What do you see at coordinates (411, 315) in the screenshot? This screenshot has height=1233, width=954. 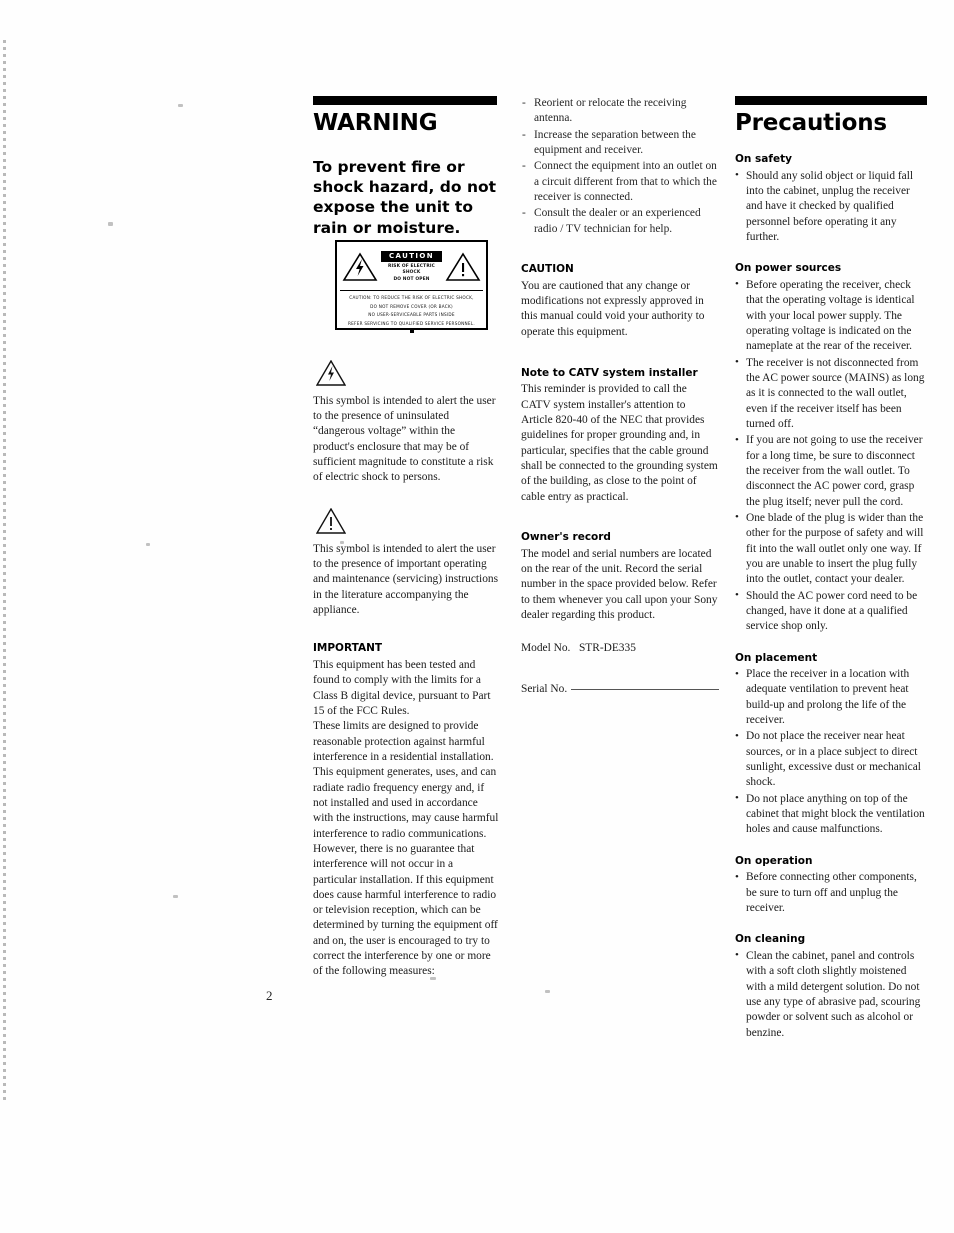 I see `caution-notice-line-3: NO USER-SERVICEABLE PARTS INSIDE` at bounding box center [411, 315].